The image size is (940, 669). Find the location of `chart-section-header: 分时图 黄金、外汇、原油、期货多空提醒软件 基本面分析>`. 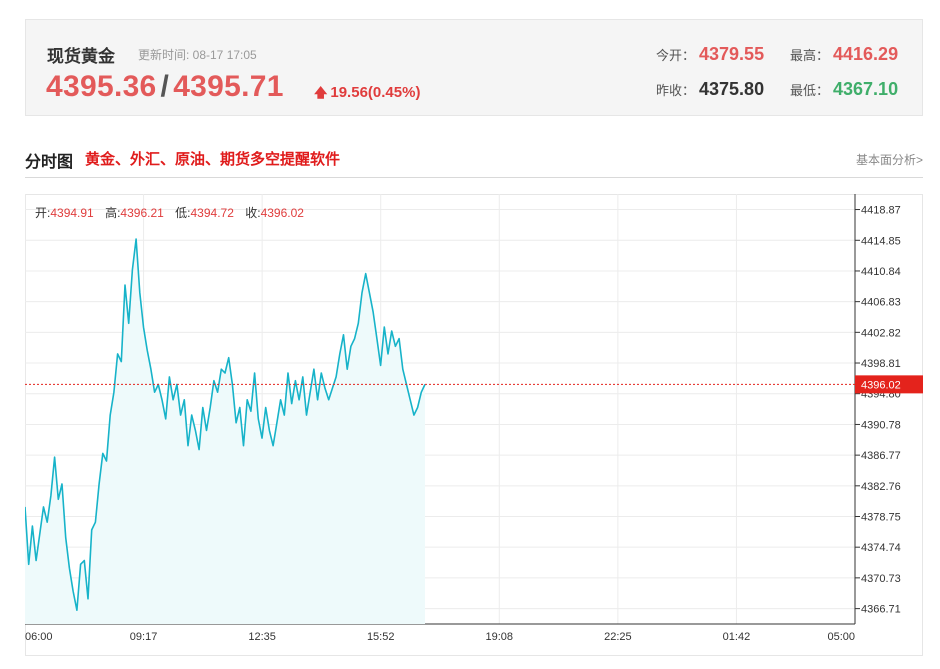

chart-section-header: 分时图 黄金、外汇、原油、期货多空提醒软件 基本面分析> is located at coordinates (474, 158).